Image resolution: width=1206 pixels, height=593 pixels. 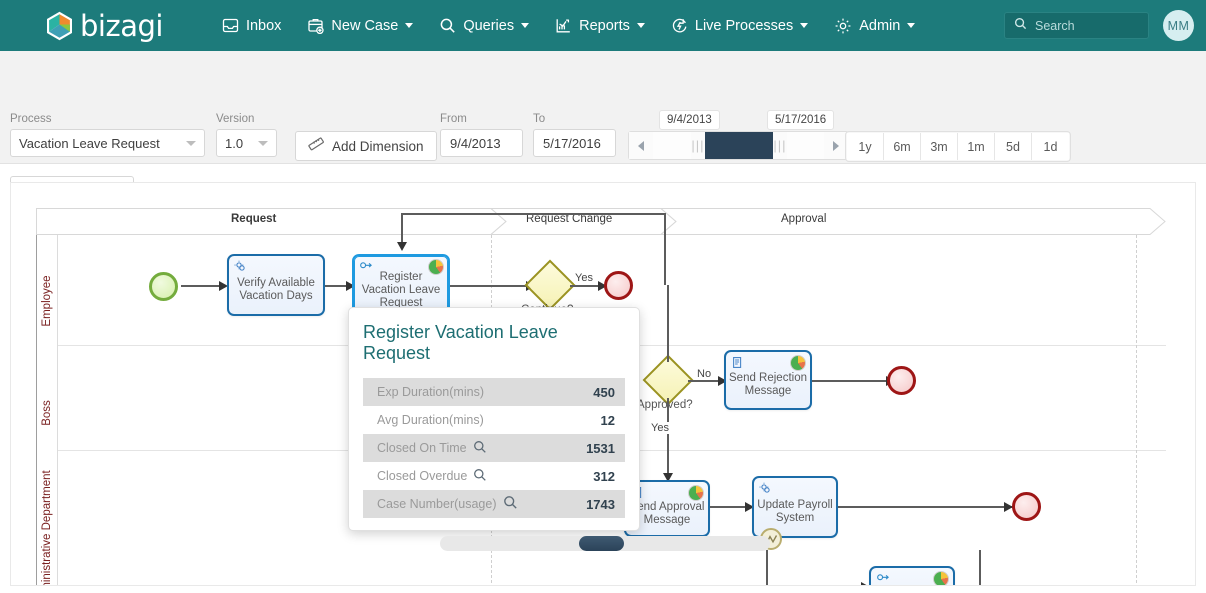 What do you see at coordinates (31, 119) in the screenshot?
I see `process-label: Process` at bounding box center [31, 119].